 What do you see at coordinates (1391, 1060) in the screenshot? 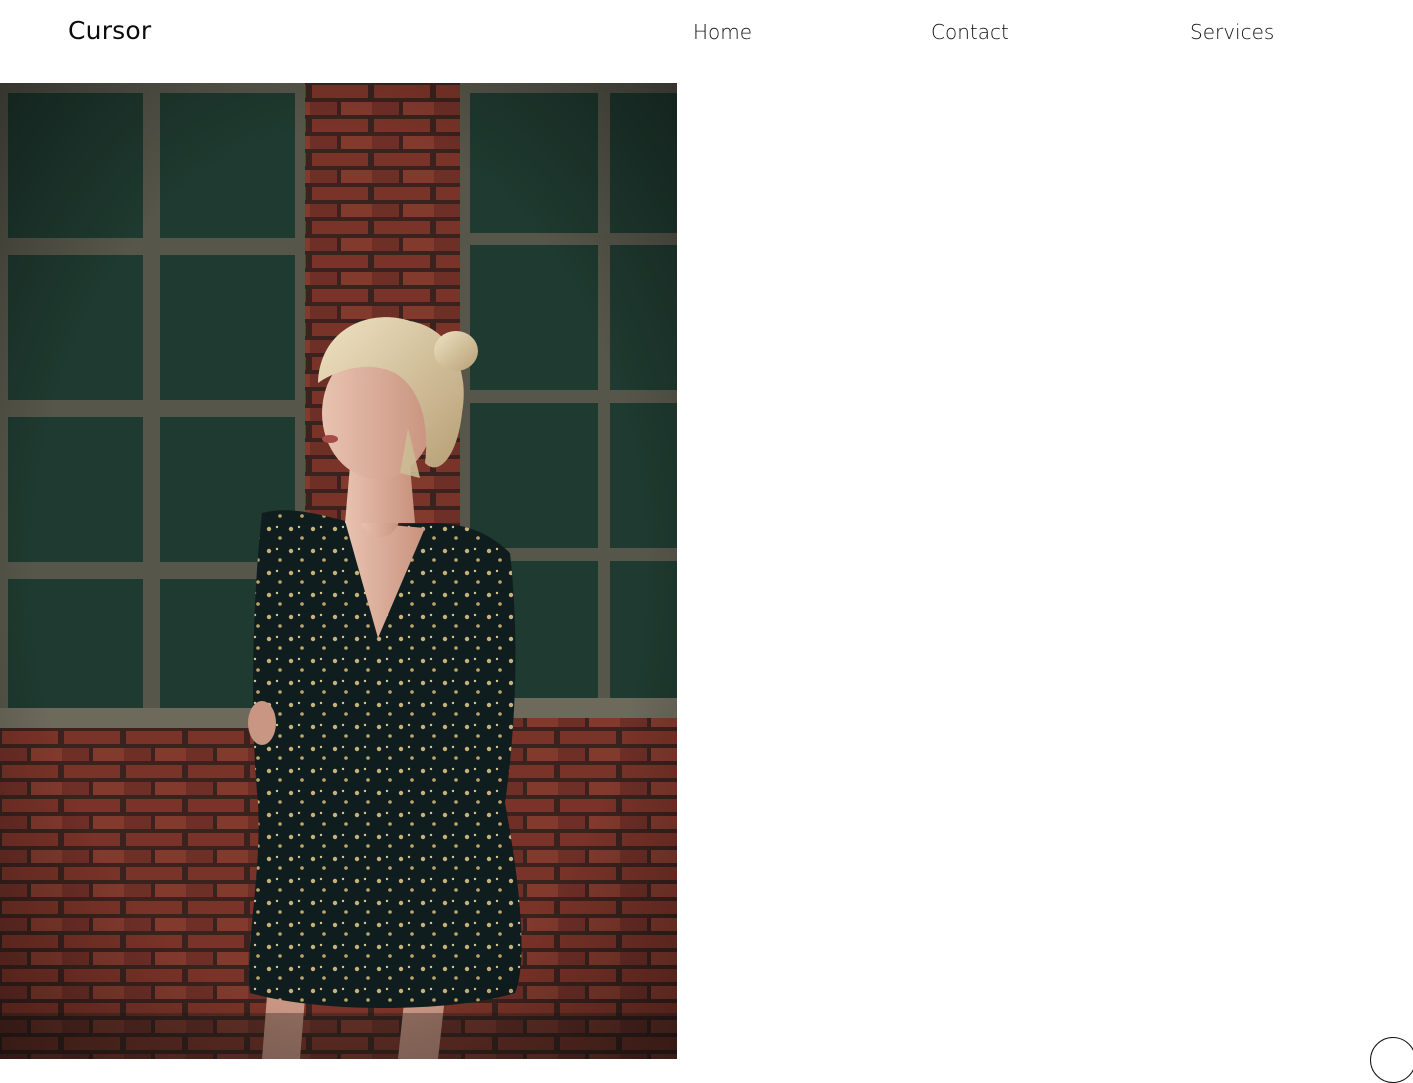
I see `custom-cursor-ring` at bounding box center [1391, 1060].